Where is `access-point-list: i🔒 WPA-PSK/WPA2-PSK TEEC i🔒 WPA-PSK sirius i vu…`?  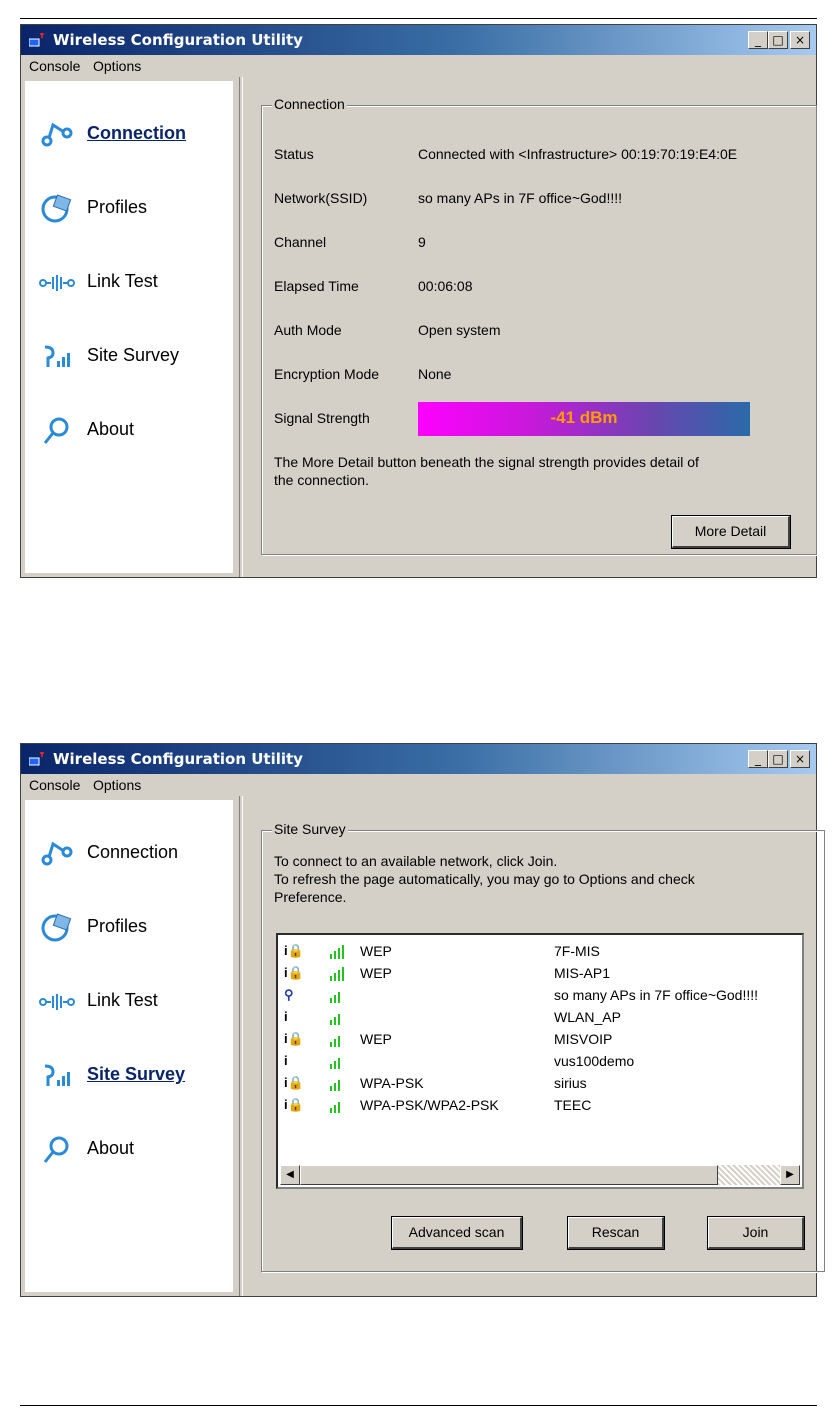 access-point-list: i🔒 WPA-PSK/WPA2-PSK TEEC i🔒 WPA-PSK sirius i vu… is located at coordinates (540, 1061).